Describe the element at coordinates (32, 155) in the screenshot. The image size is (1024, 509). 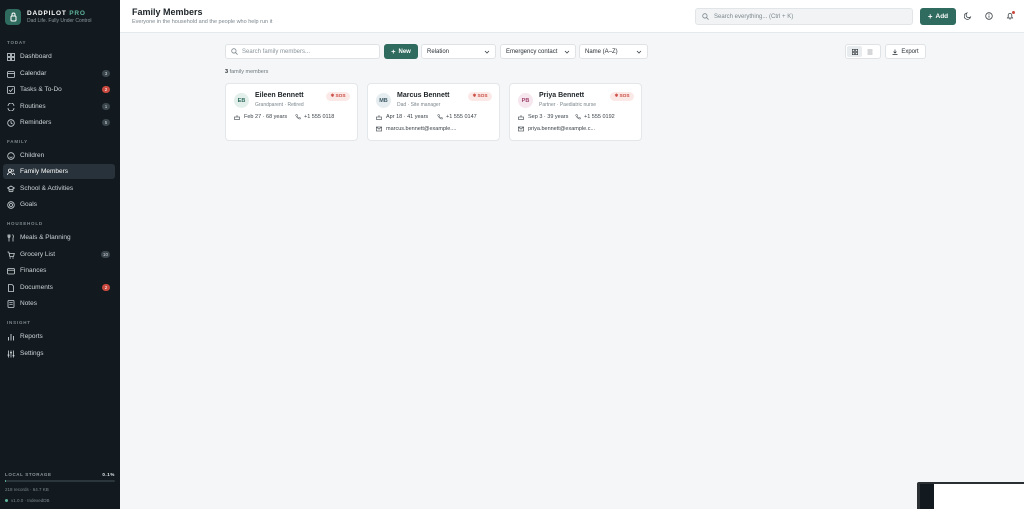
I see `sidebar-item-label: Children` at that location.